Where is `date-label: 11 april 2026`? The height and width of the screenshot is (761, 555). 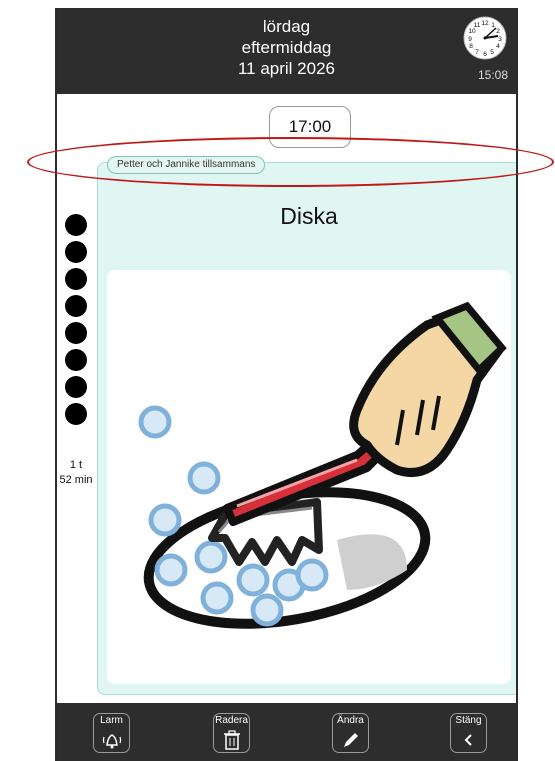 date-label: 11 april 2026 is located at coordinates (286, 68).